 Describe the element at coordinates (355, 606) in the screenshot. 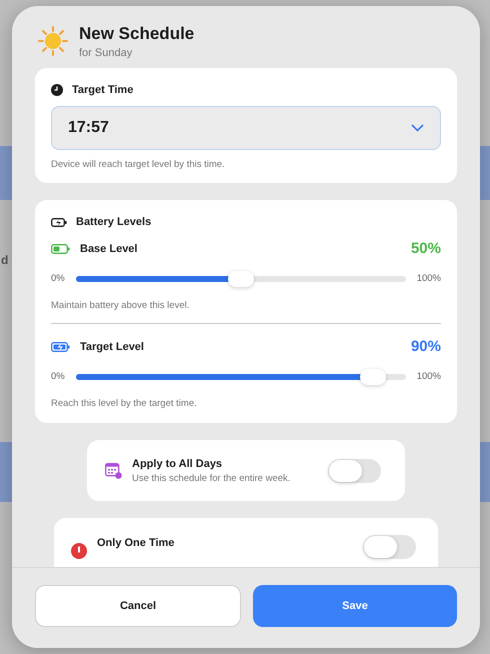

I see `save-button: Save` at that location.